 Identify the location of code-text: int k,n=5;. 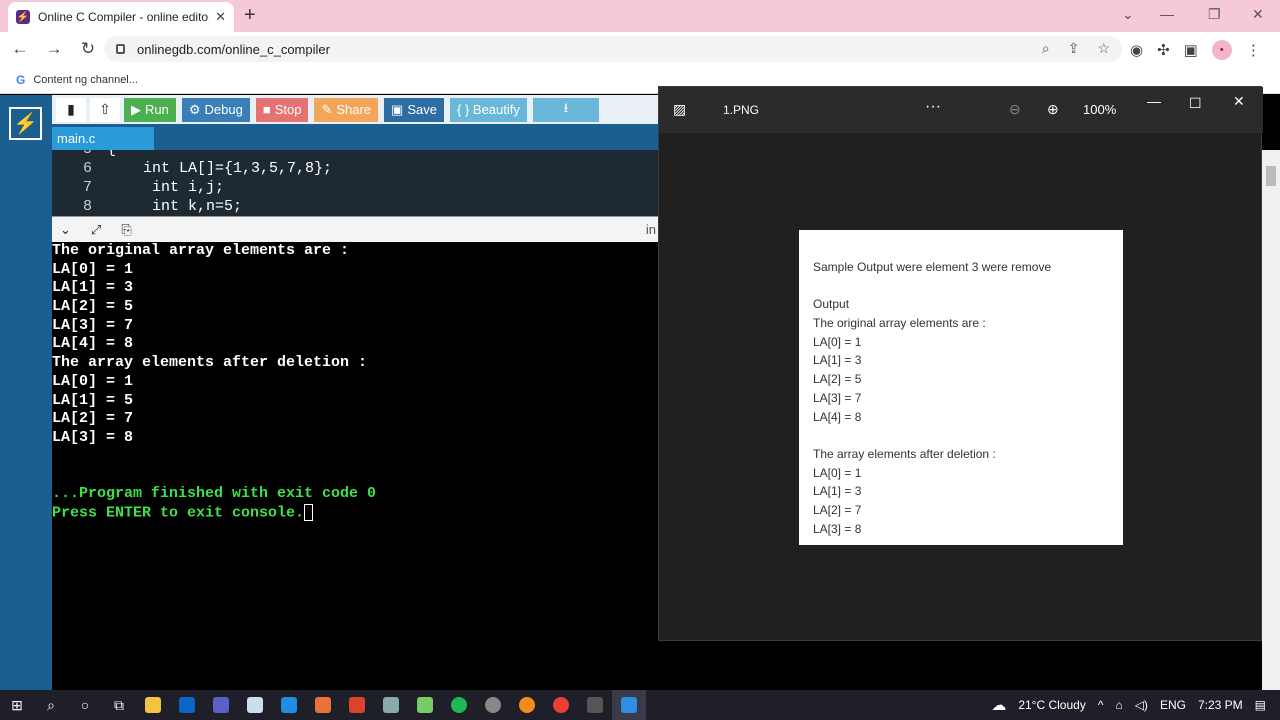
(175, 206).